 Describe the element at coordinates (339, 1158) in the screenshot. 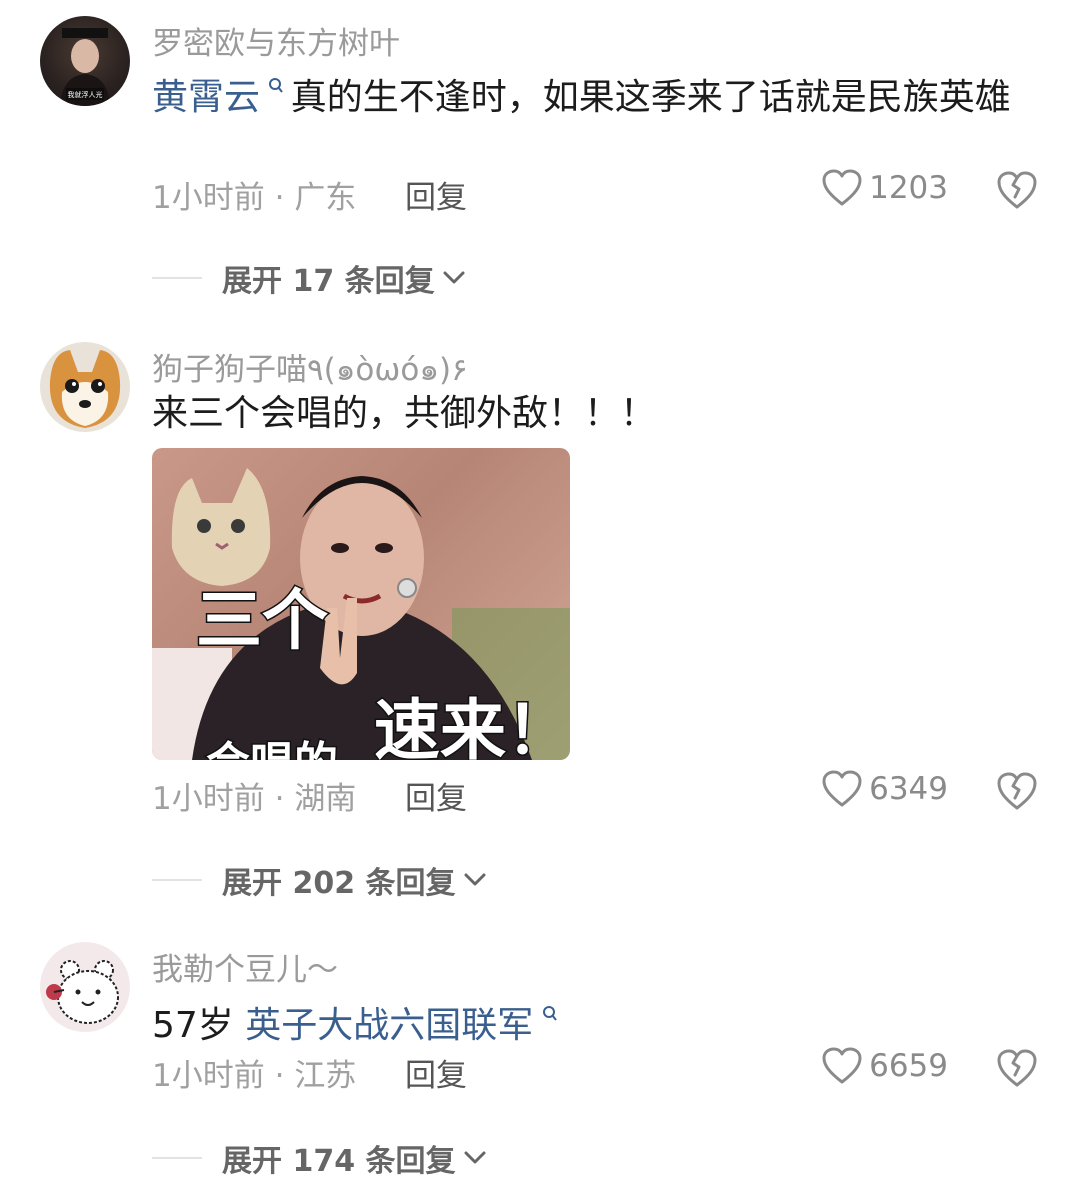

I see `expand-replies-label: 展开 174 条回复` at that location.